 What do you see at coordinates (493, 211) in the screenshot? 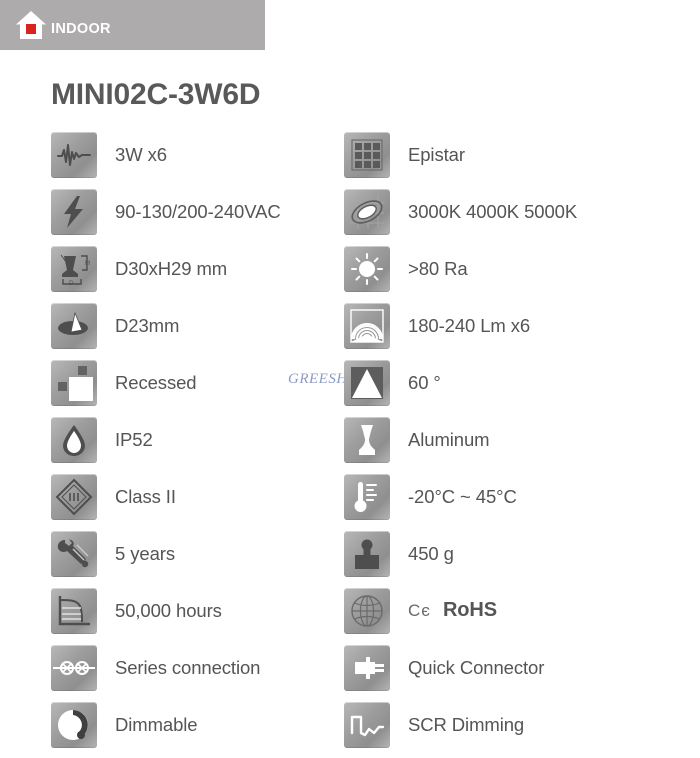
I see `spec-label: 3000K 4000K 5000K` at bounding box center [493, 211].